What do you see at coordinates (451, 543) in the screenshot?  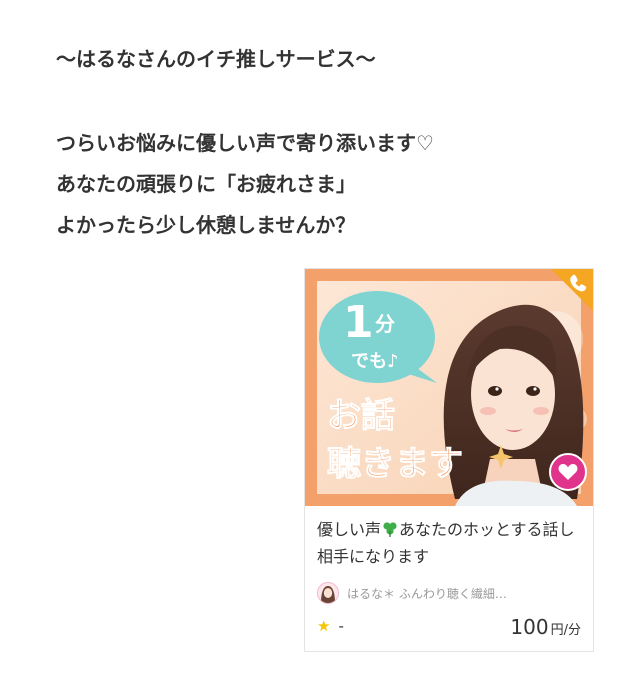 I see `service-title: 優しい声 あなたのホッとする話し相手になります` at bounding box center [451, 543].